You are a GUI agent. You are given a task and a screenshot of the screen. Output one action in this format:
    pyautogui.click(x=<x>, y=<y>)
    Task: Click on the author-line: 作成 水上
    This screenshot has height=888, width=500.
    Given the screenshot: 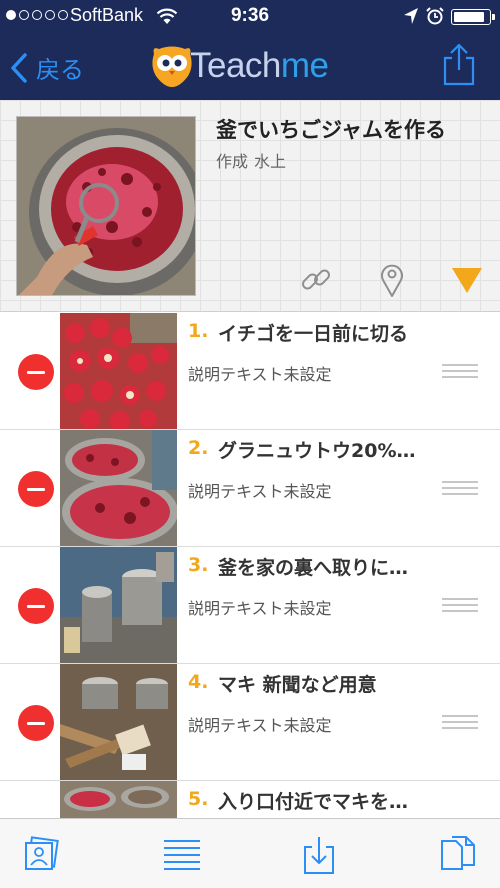 What is the action you would take?
    pyautogui.click(x=254, y=160)
    